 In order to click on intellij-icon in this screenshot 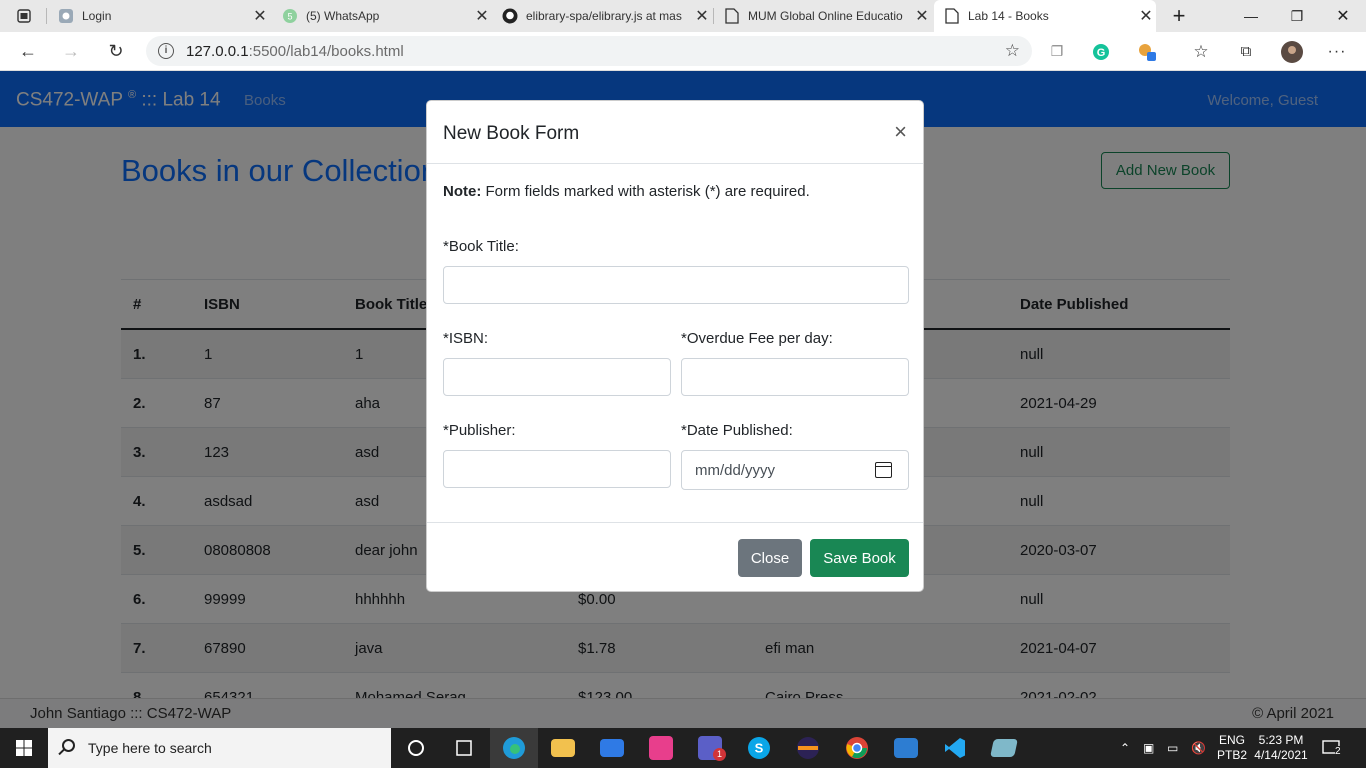, I will do `click(661, 748)`.